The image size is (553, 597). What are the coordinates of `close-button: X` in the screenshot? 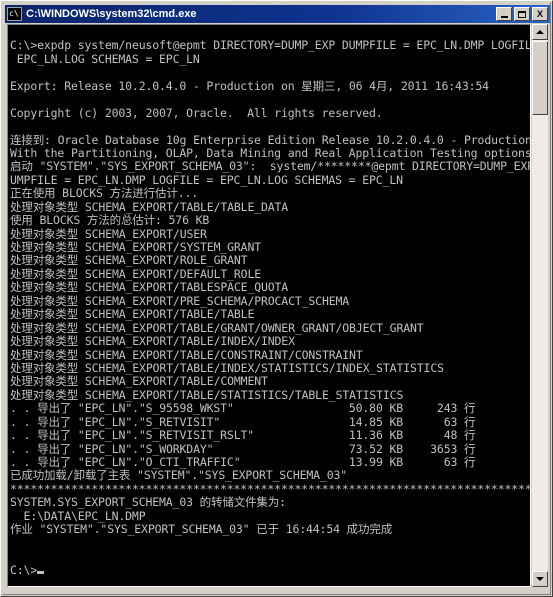 It's located at (540, 14).